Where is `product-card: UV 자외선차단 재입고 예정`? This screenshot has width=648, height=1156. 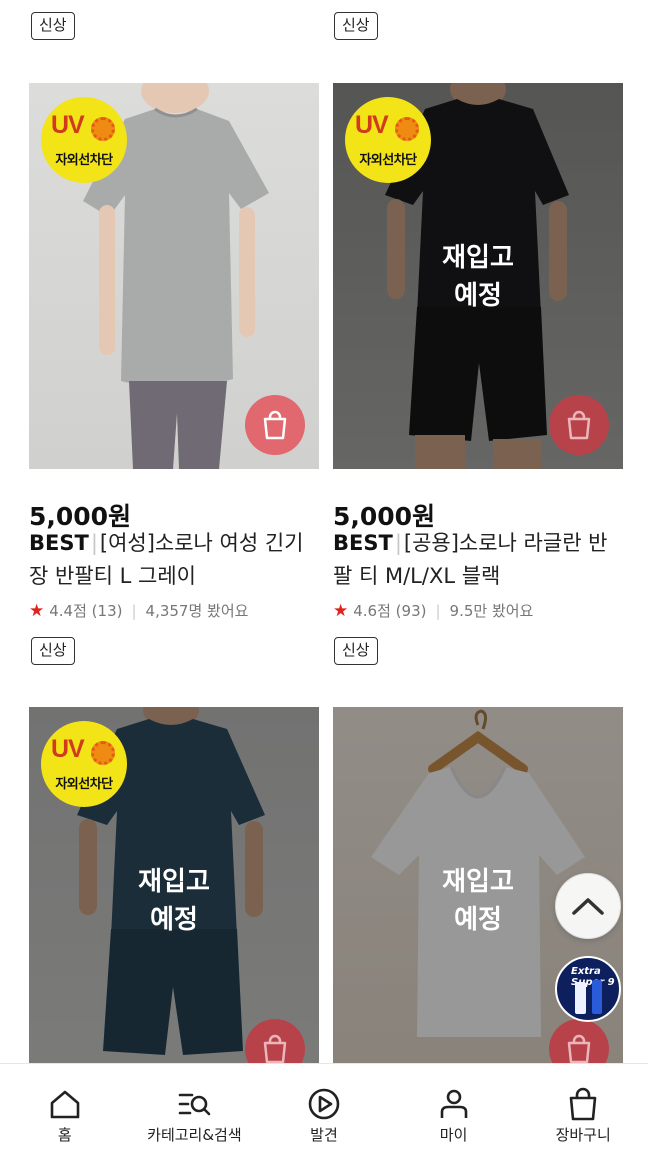 product-card: UV 자외선차단 재입고 예정 is located at coordinates (174, 885).